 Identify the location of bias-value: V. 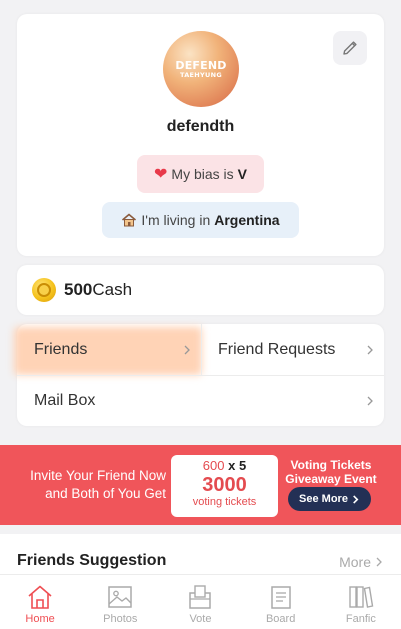
(242, 174).